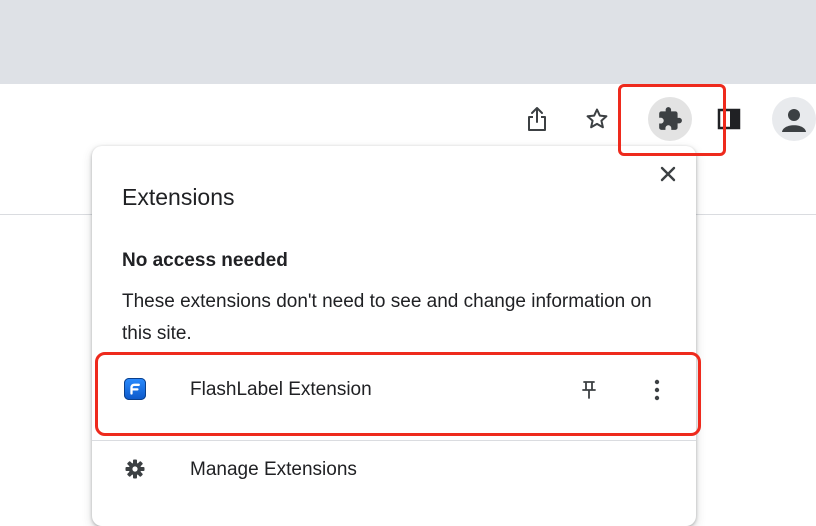 This screenshot has width=816, height=526. I want to click on manage-extensions-label: Manage Extensions, so click(273, 469).